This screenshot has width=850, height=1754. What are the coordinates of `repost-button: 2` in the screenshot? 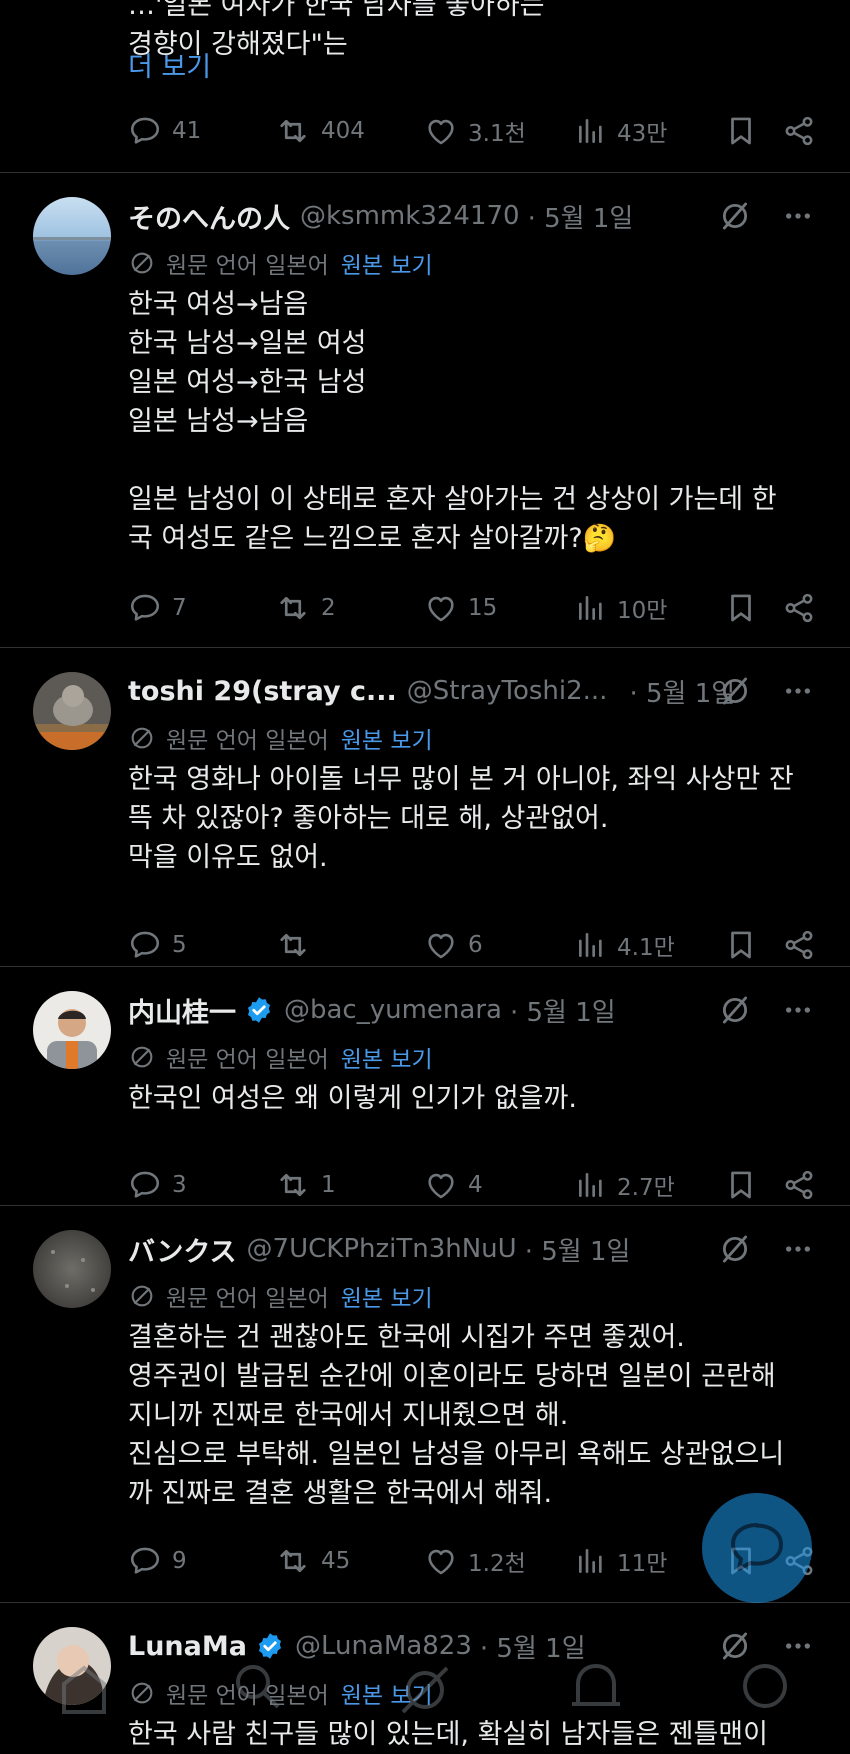 It's located at (305, 608).